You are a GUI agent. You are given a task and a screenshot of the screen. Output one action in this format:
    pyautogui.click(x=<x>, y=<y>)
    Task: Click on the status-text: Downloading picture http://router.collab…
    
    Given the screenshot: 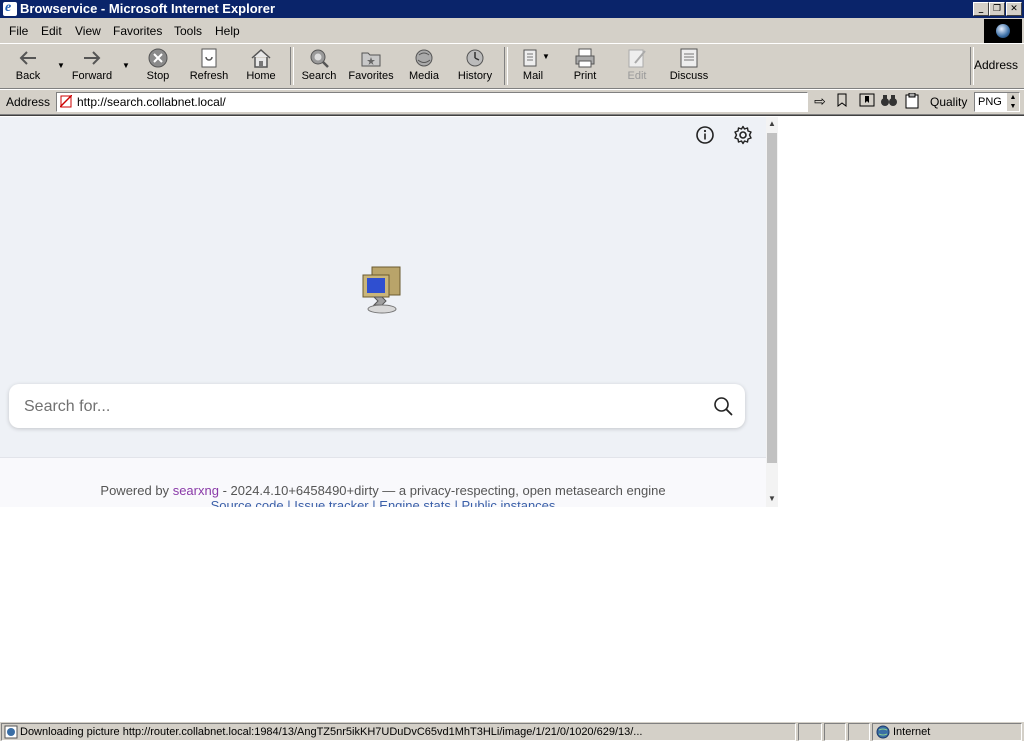 What is the action you would take?
    pyautogui.click(x=331, y=732)
    